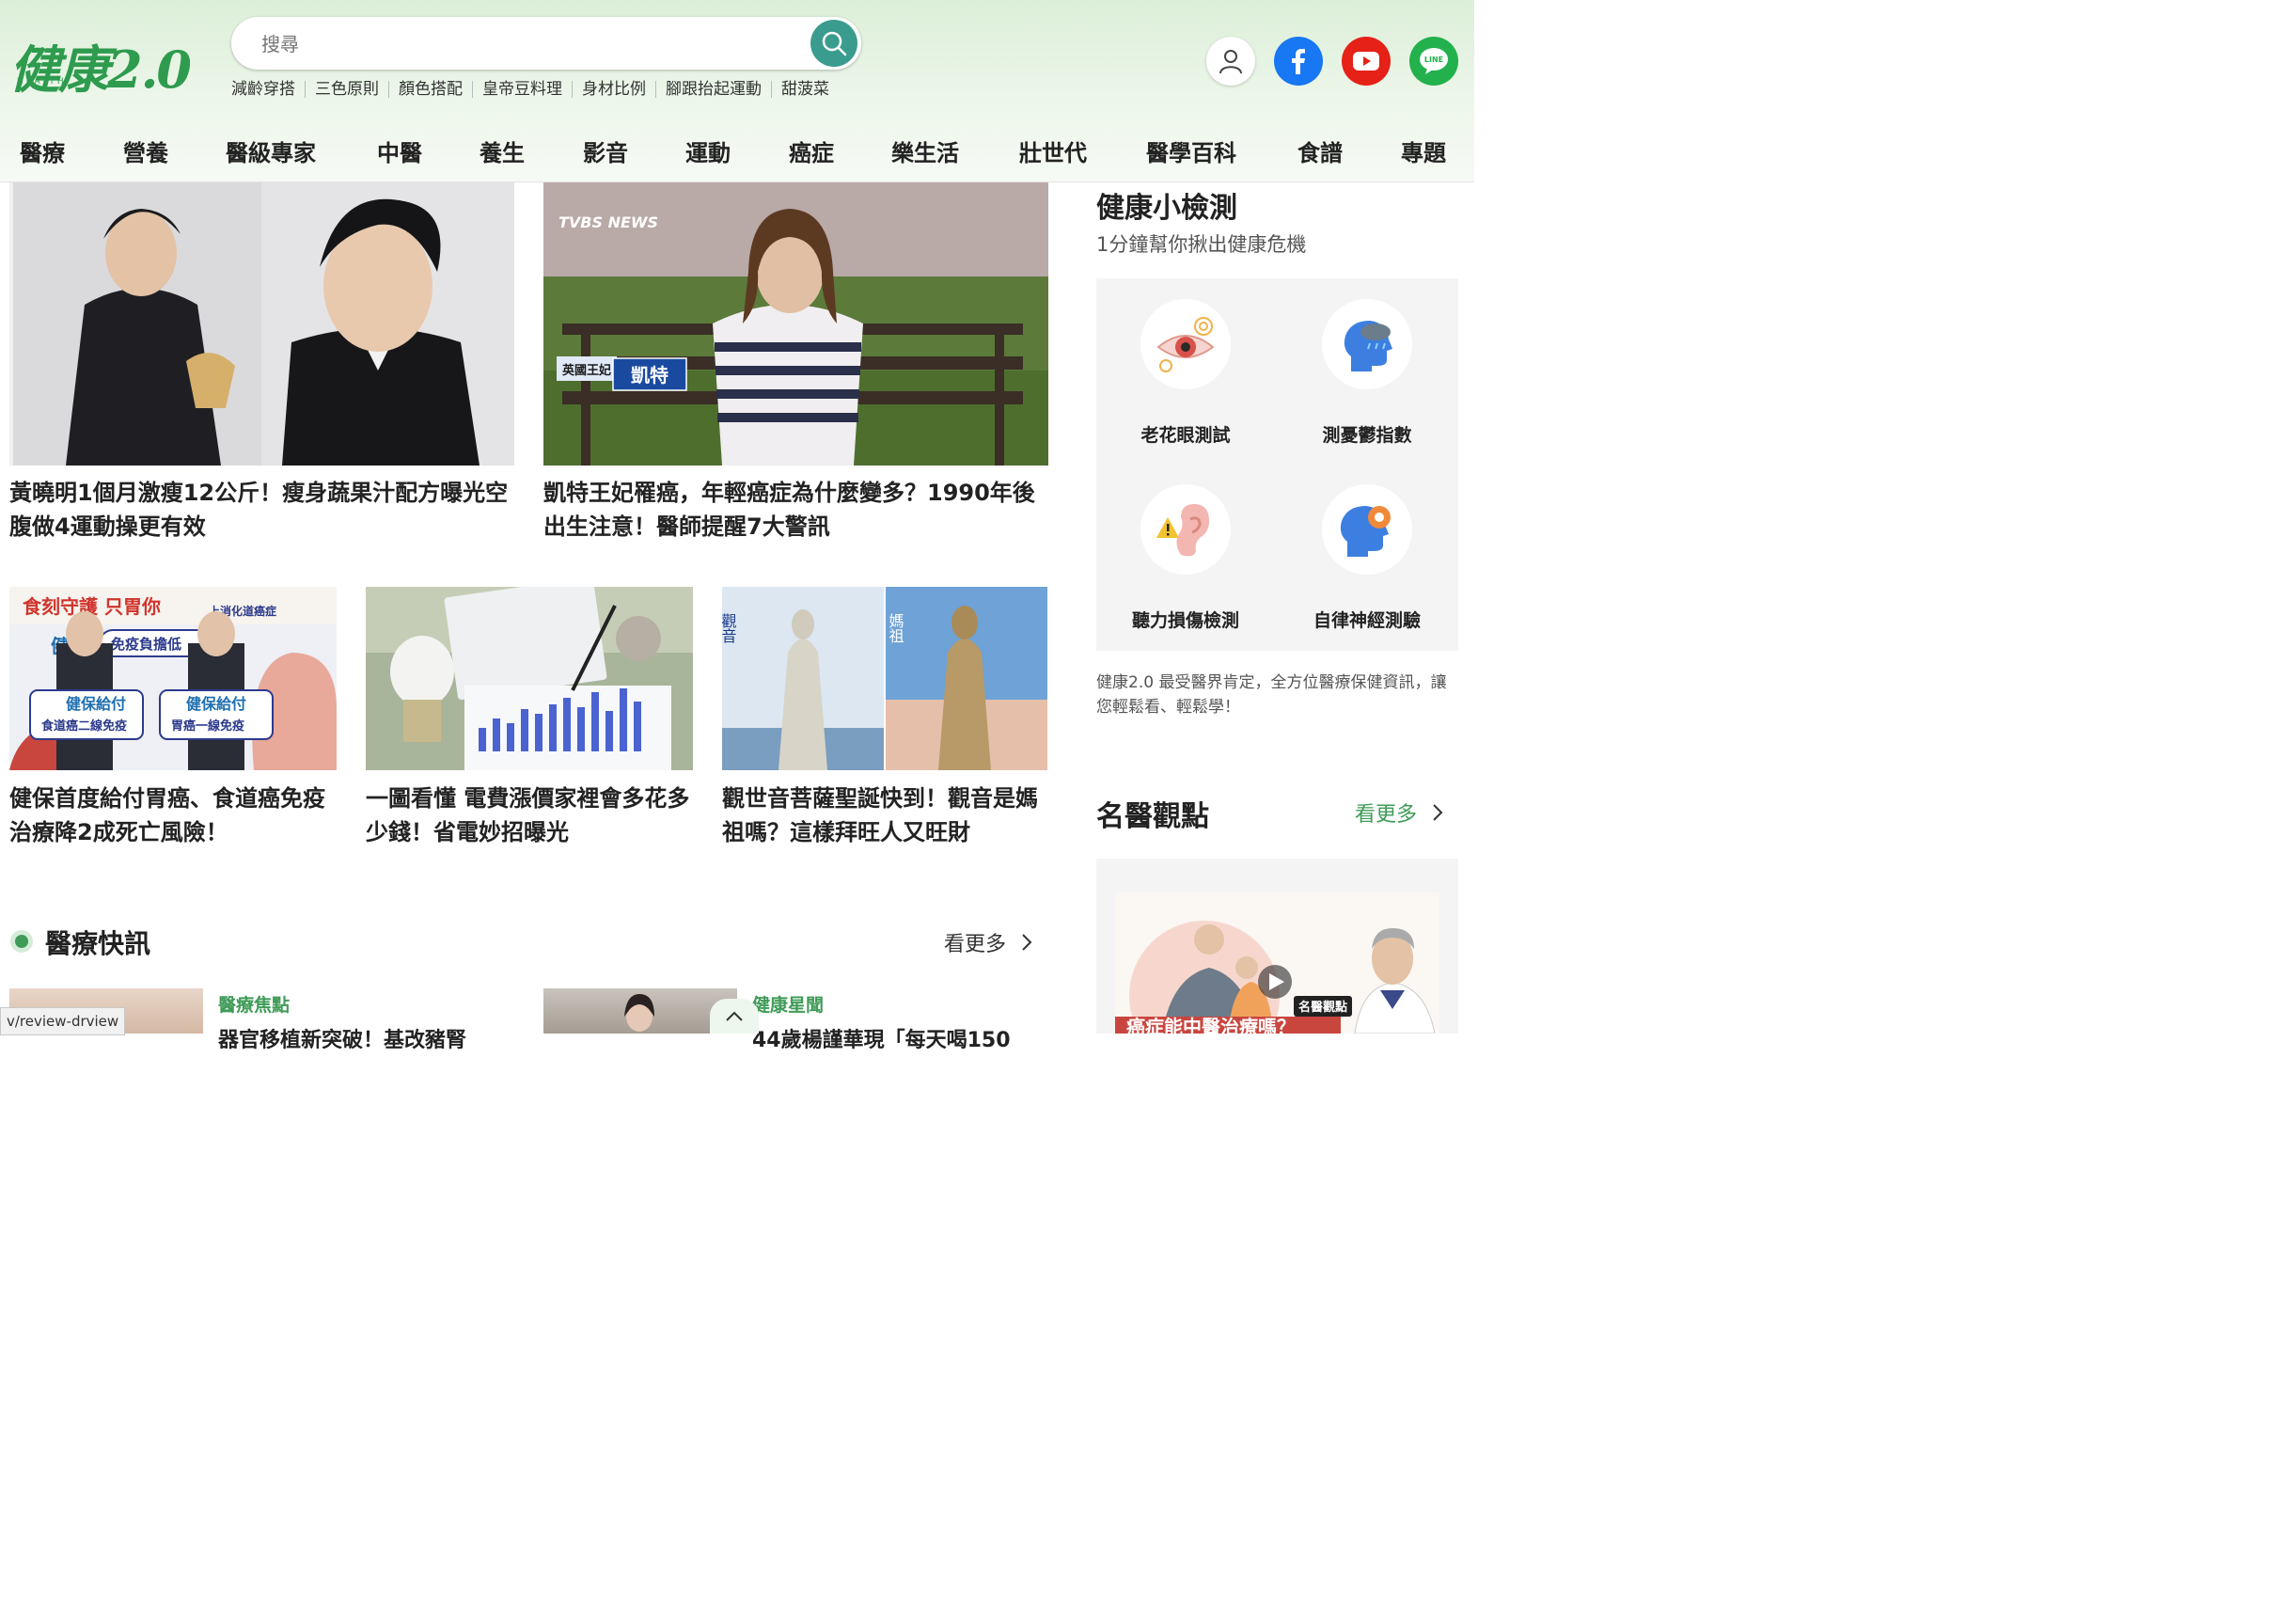 The height and width of the screenshot is (1610, 2296). Describe the element at coordinates (975, 944) in the screenshot. I see `news-more-label: 看更多` at that location.